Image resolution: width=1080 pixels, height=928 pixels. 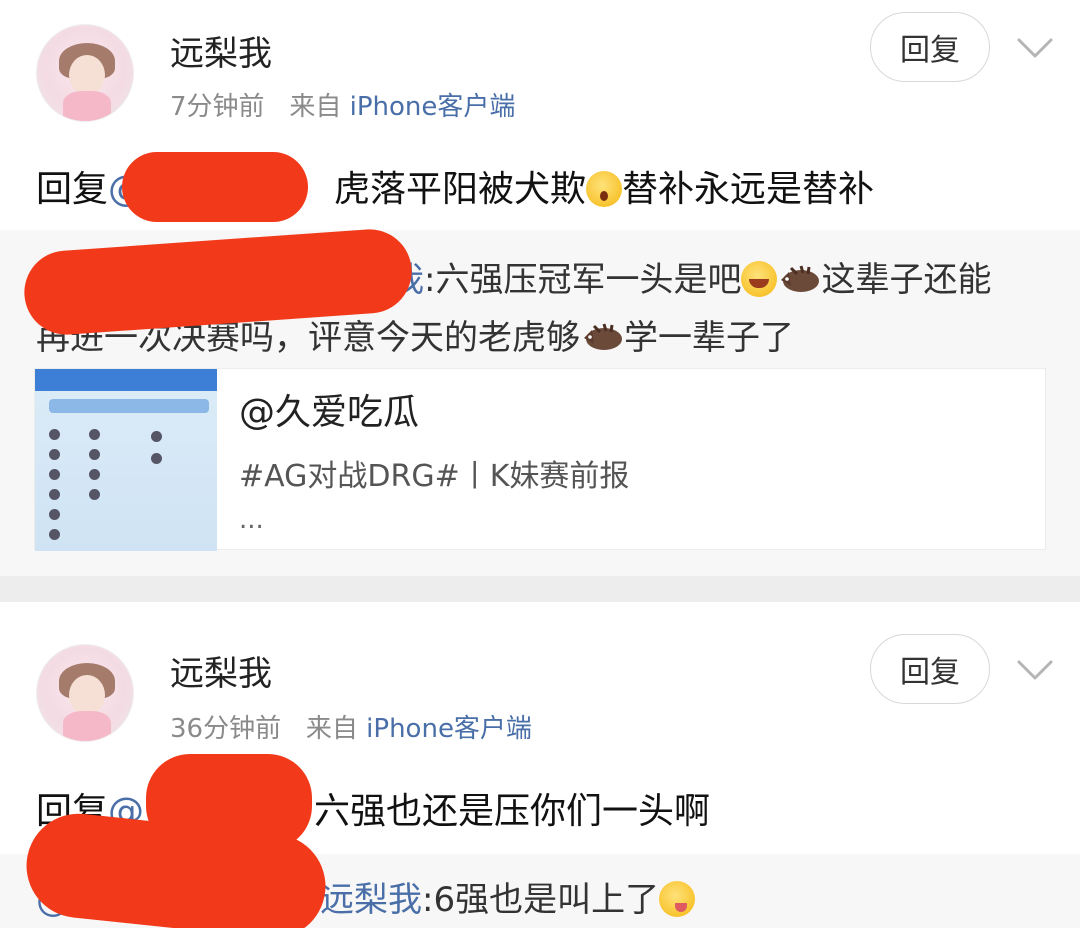 What do you see at coordinates (460, 189) in the screenshot?
I see `content-text: 虎落平阳被犬欺` at bounding box center [460, 189].